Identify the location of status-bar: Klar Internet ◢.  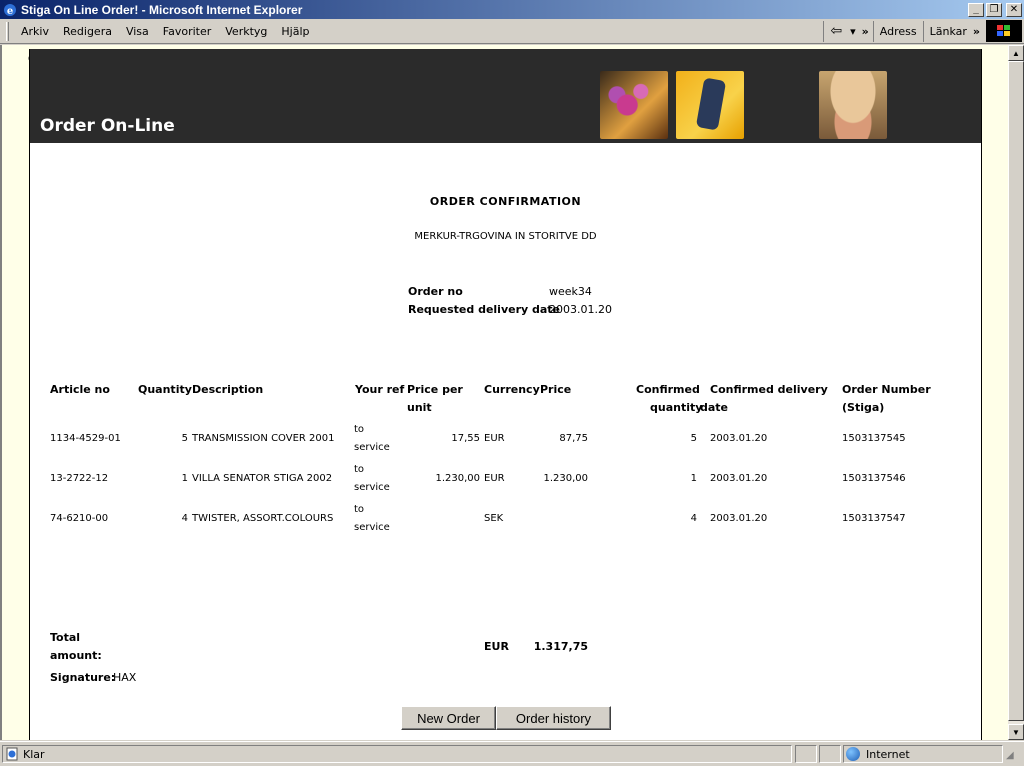
(512, 753).